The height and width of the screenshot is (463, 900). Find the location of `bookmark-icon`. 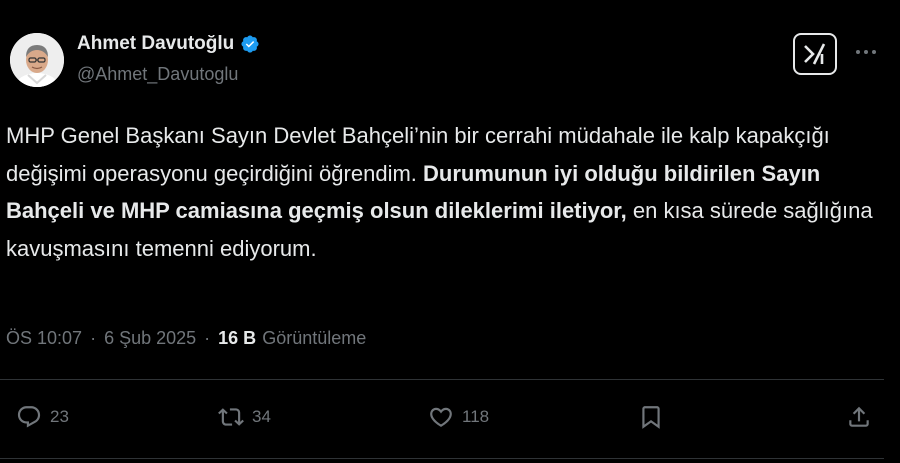

bookmark-icon is located at coordinates (651, 417).